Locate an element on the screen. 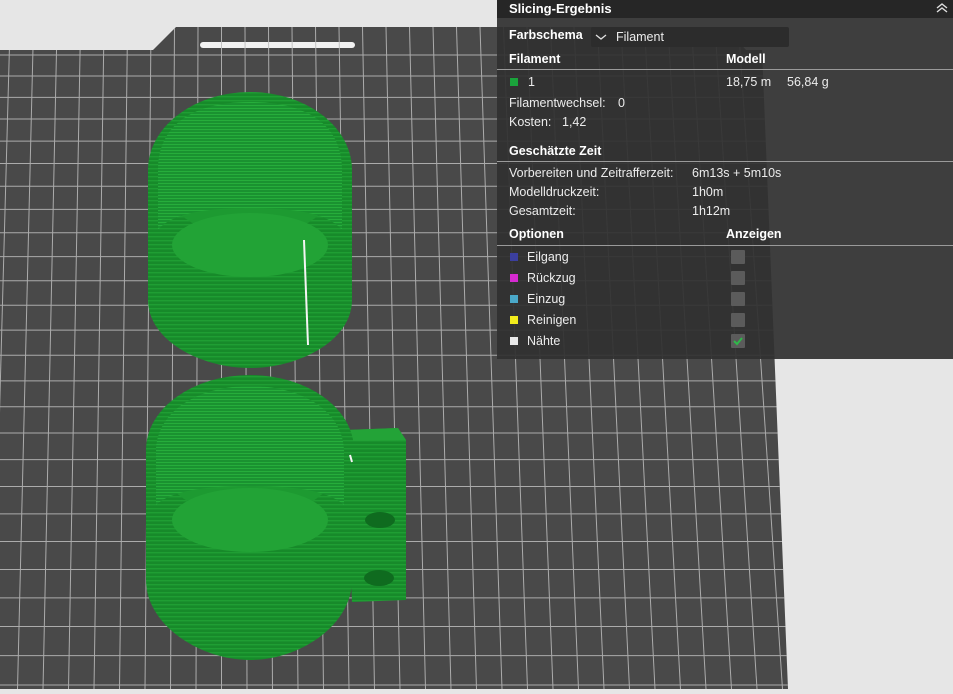  wipe-checkbox is located at coordinates (738, 320).